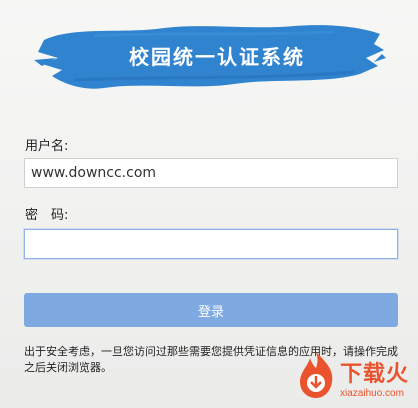 This screenshot has height=408, width=418. I want to click on watermark-text: 下载火, so click(375, 374).